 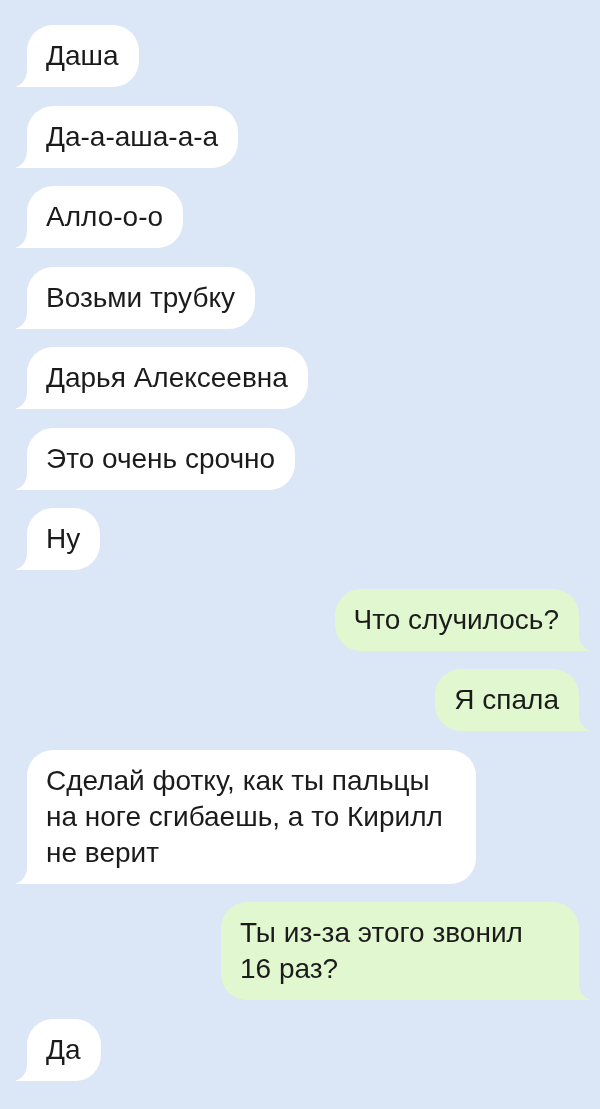 I want to click on message-text: Ты из-за этого звонил 16 раз?, so click(x=382, y=951).